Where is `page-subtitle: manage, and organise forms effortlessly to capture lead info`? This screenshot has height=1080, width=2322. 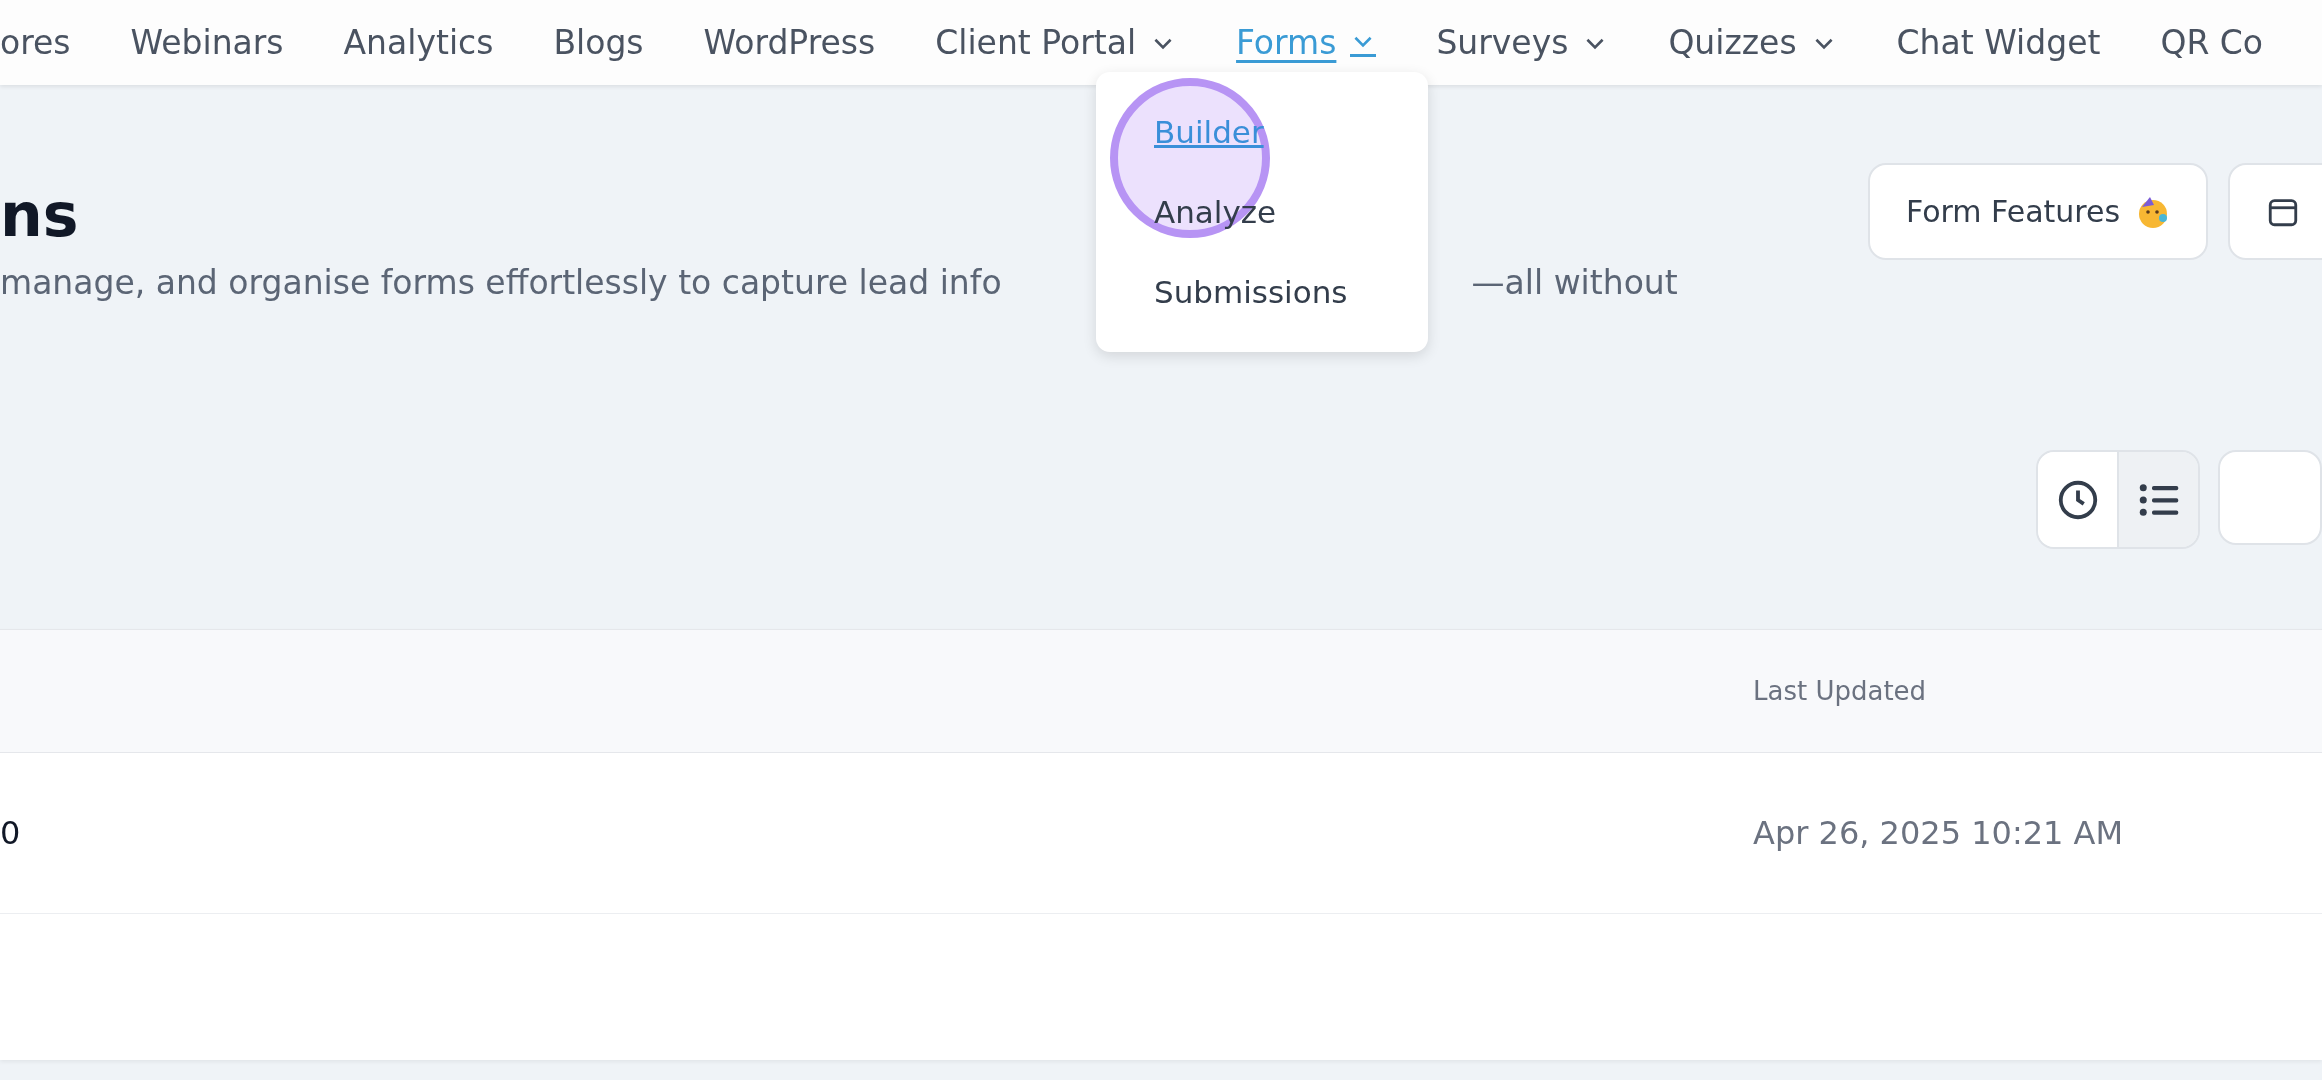
page-subtitle: manage, and organise forms effortlessly to capture lead info is located at coordinates (501, 282).